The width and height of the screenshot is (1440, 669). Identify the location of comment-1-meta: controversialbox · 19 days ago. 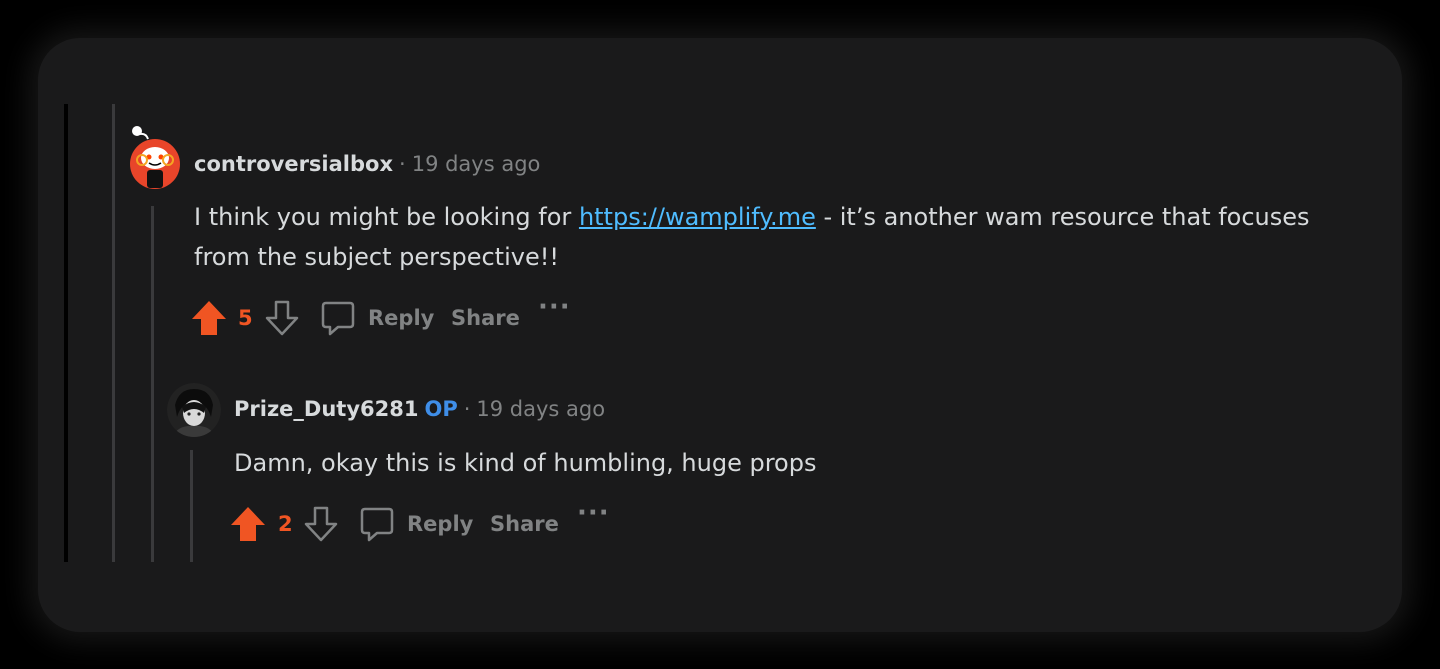
(367, 164).